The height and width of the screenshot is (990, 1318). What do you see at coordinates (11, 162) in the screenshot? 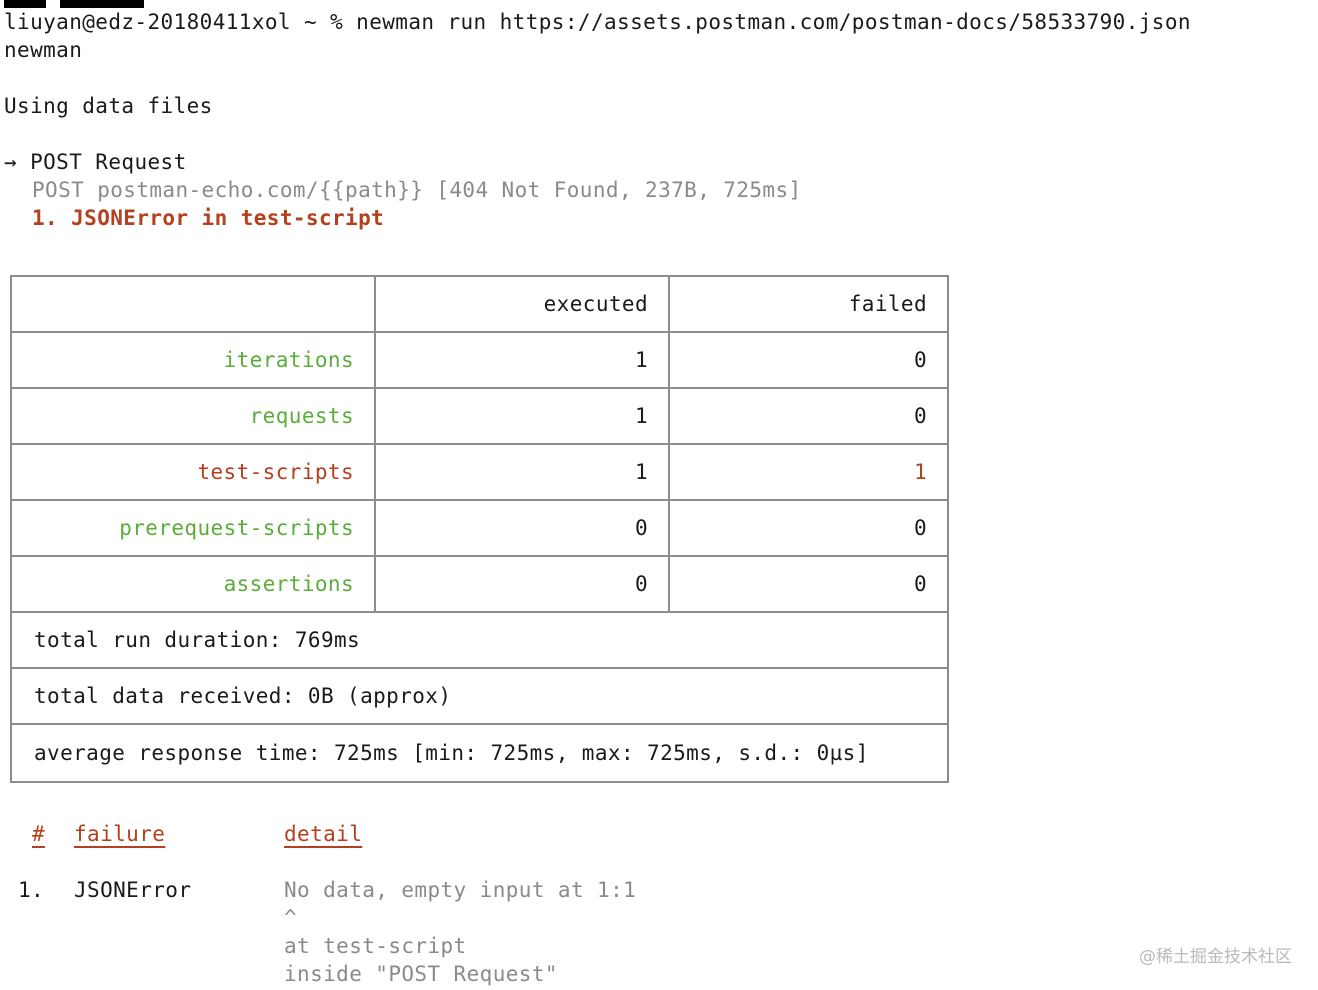
I see `arrow-icon: →` at bounding box center [11, 162].